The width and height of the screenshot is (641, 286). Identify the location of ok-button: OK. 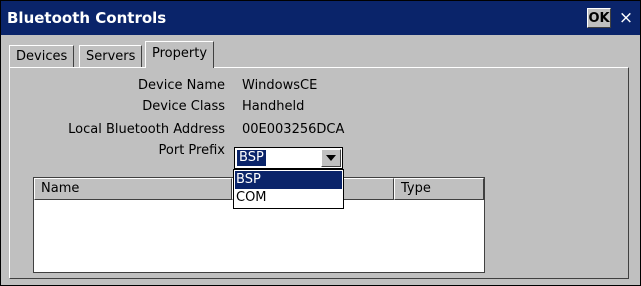
(599, 18).